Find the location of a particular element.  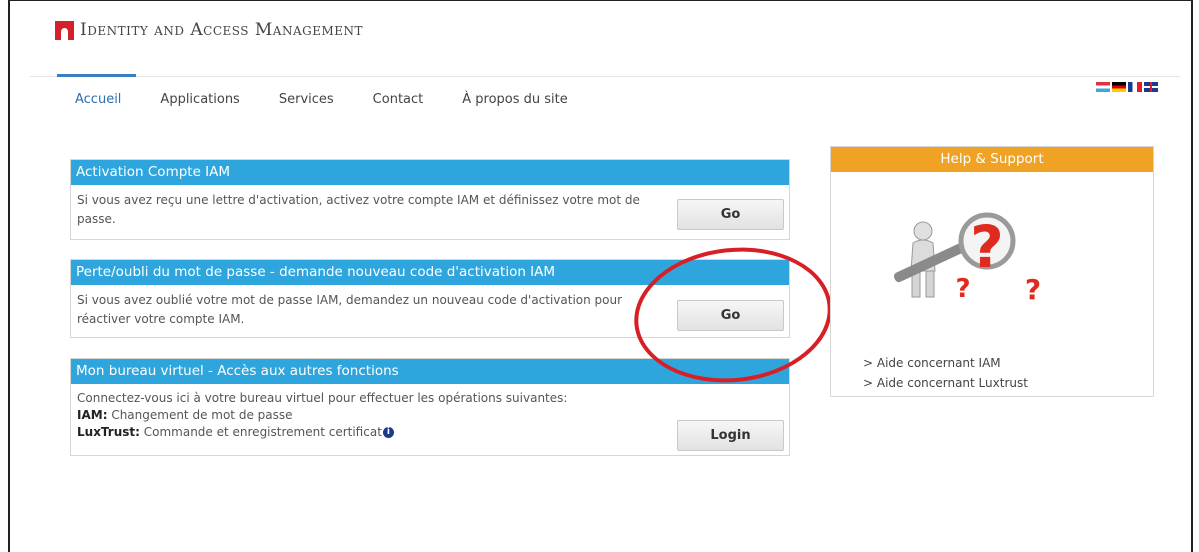

luxtrust-label: LuxTrust: is located at coordinates (108, 432).